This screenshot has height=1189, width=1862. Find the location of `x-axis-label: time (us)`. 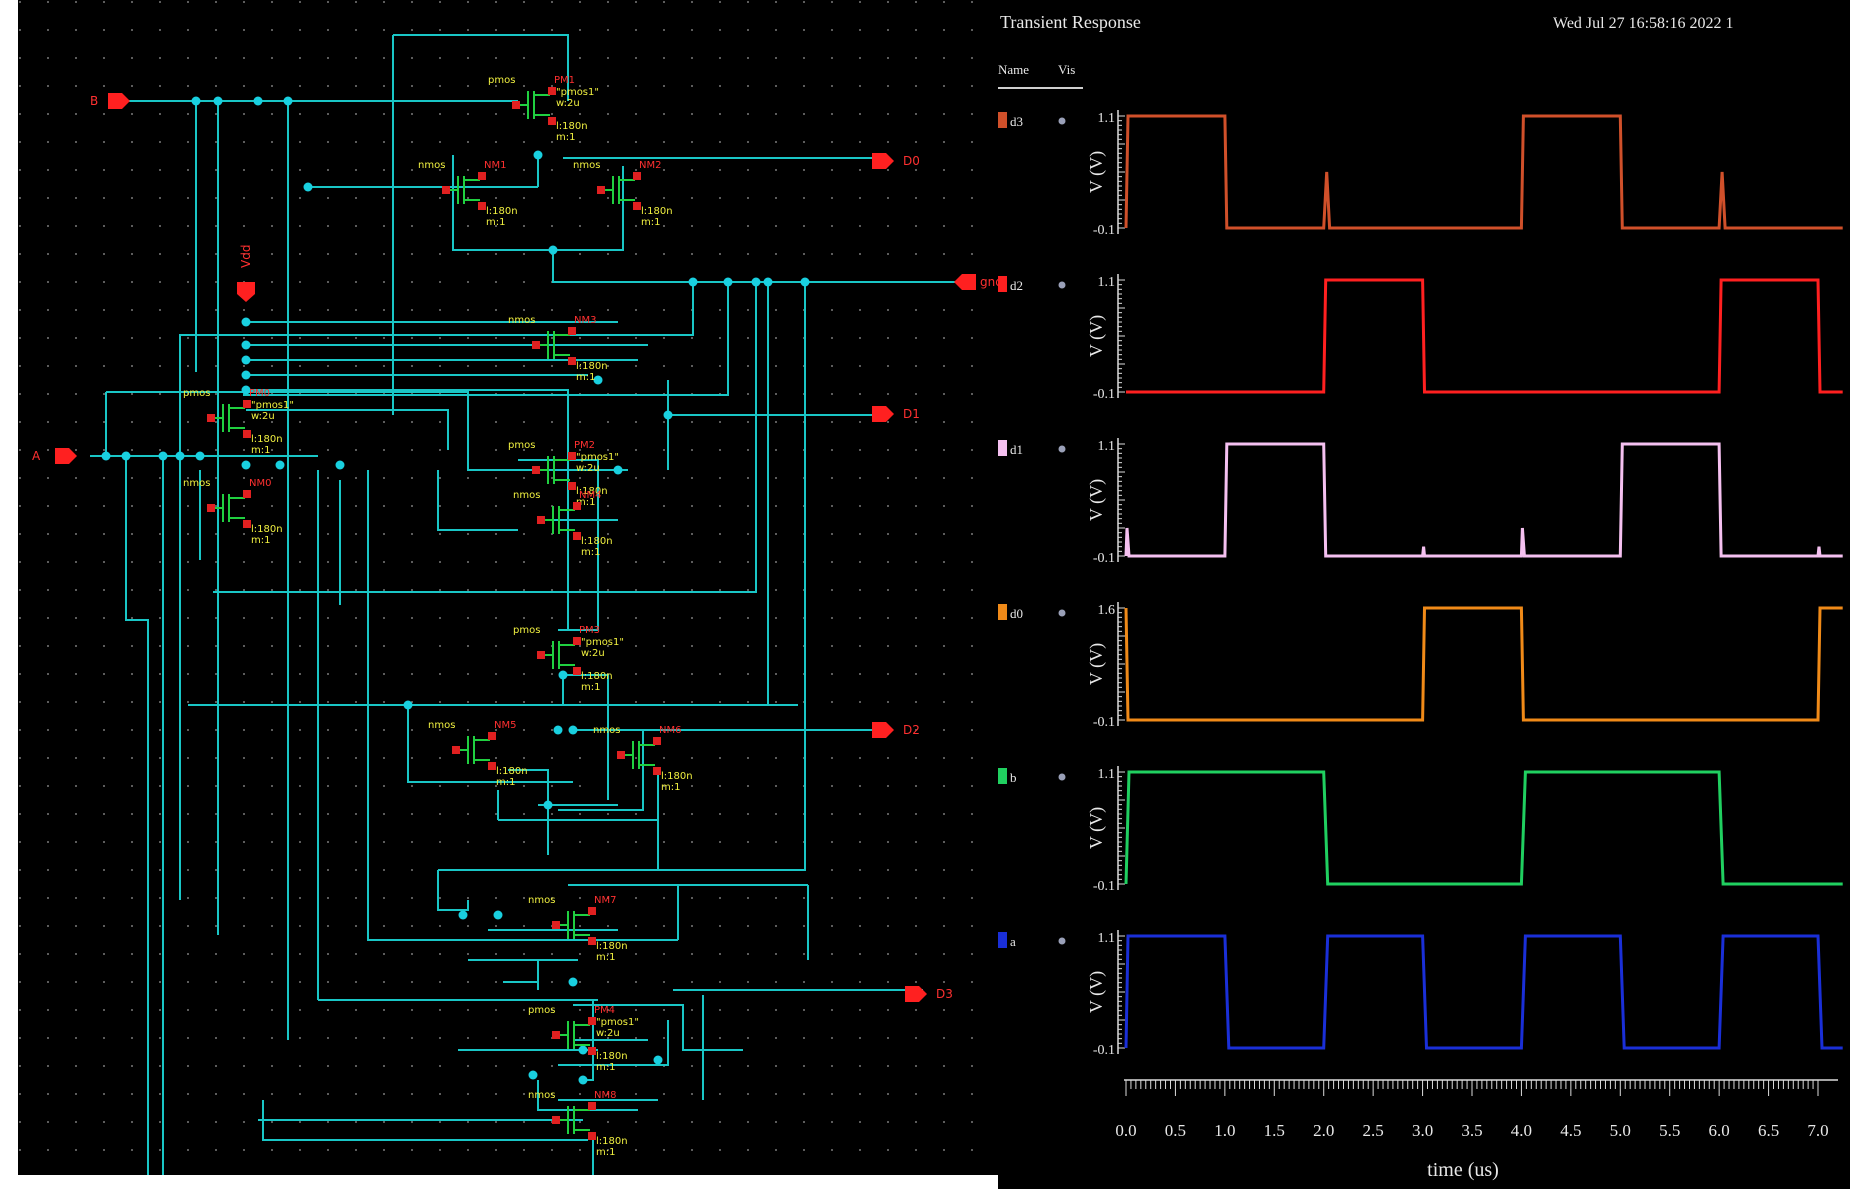

x-axis-label: time (us) is located at coordinates (1463, 1170).